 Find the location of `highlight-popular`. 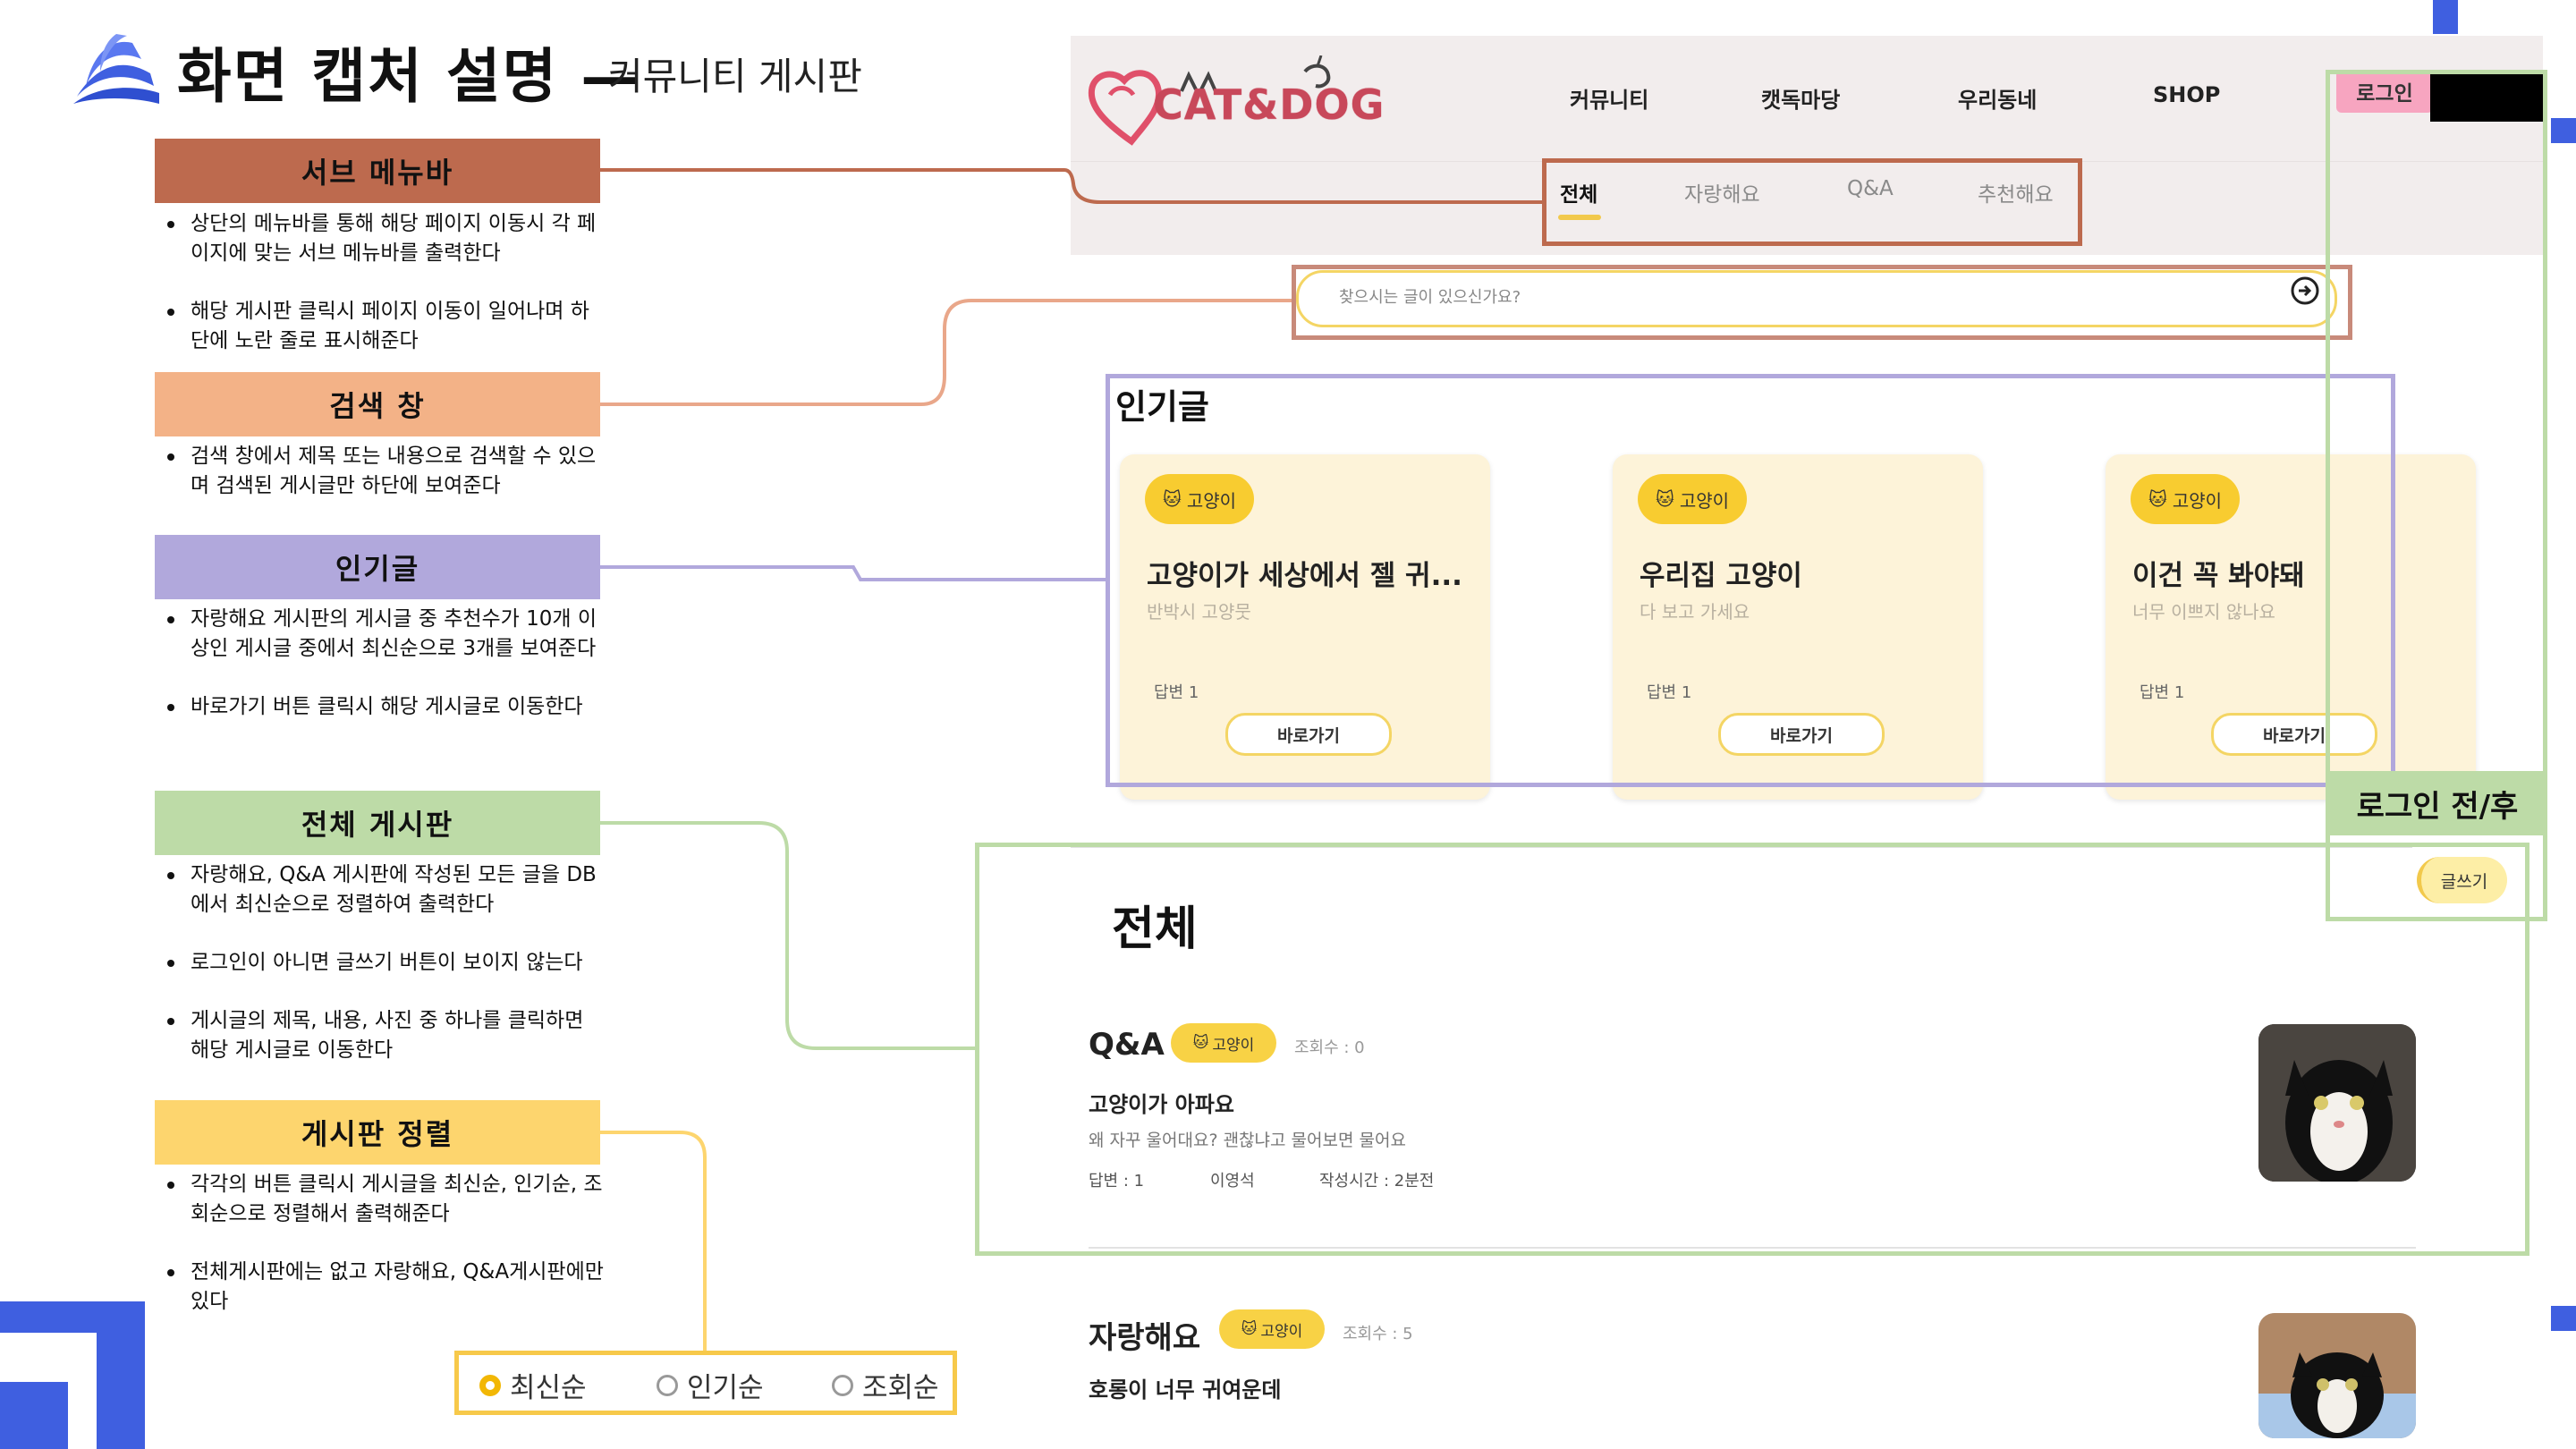

highlight-popular is located at coordinates (1750, 580).